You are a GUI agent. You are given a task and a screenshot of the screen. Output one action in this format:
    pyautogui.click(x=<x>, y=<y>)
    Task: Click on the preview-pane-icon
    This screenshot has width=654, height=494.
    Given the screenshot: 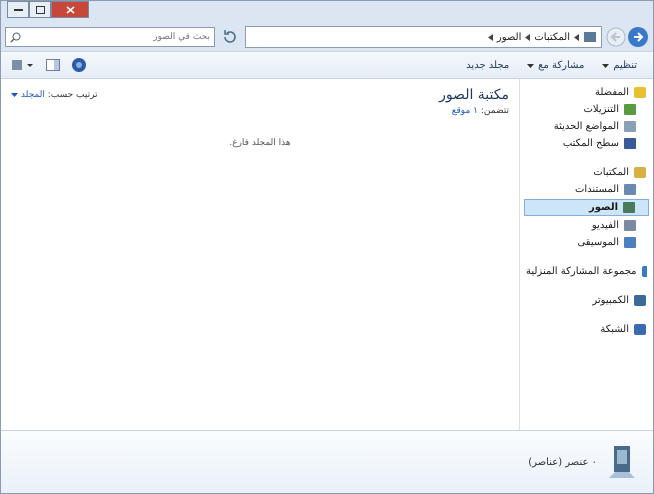 What is the action you would take?
    pyautogui.click(x=53, y=65)
    